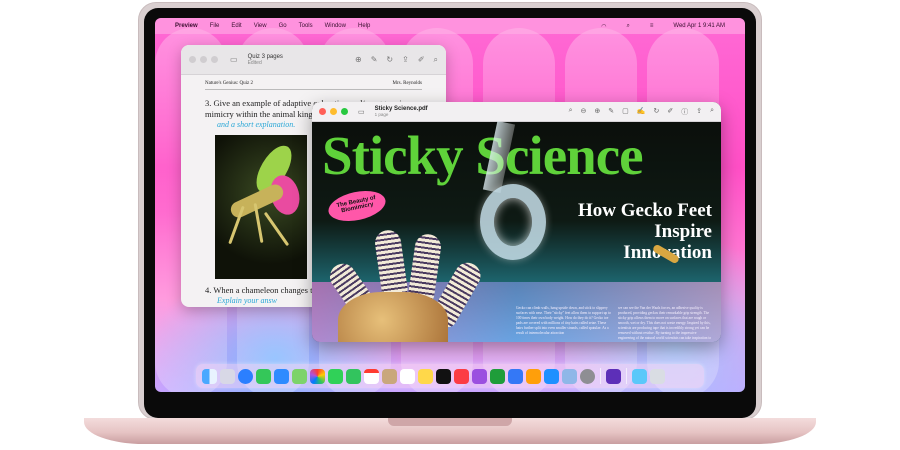 This screenshot has height=450, width=900. Describe the element at coordinates (603, 26) in the screenshot. I see `wifi-icon: ◠` at that location.